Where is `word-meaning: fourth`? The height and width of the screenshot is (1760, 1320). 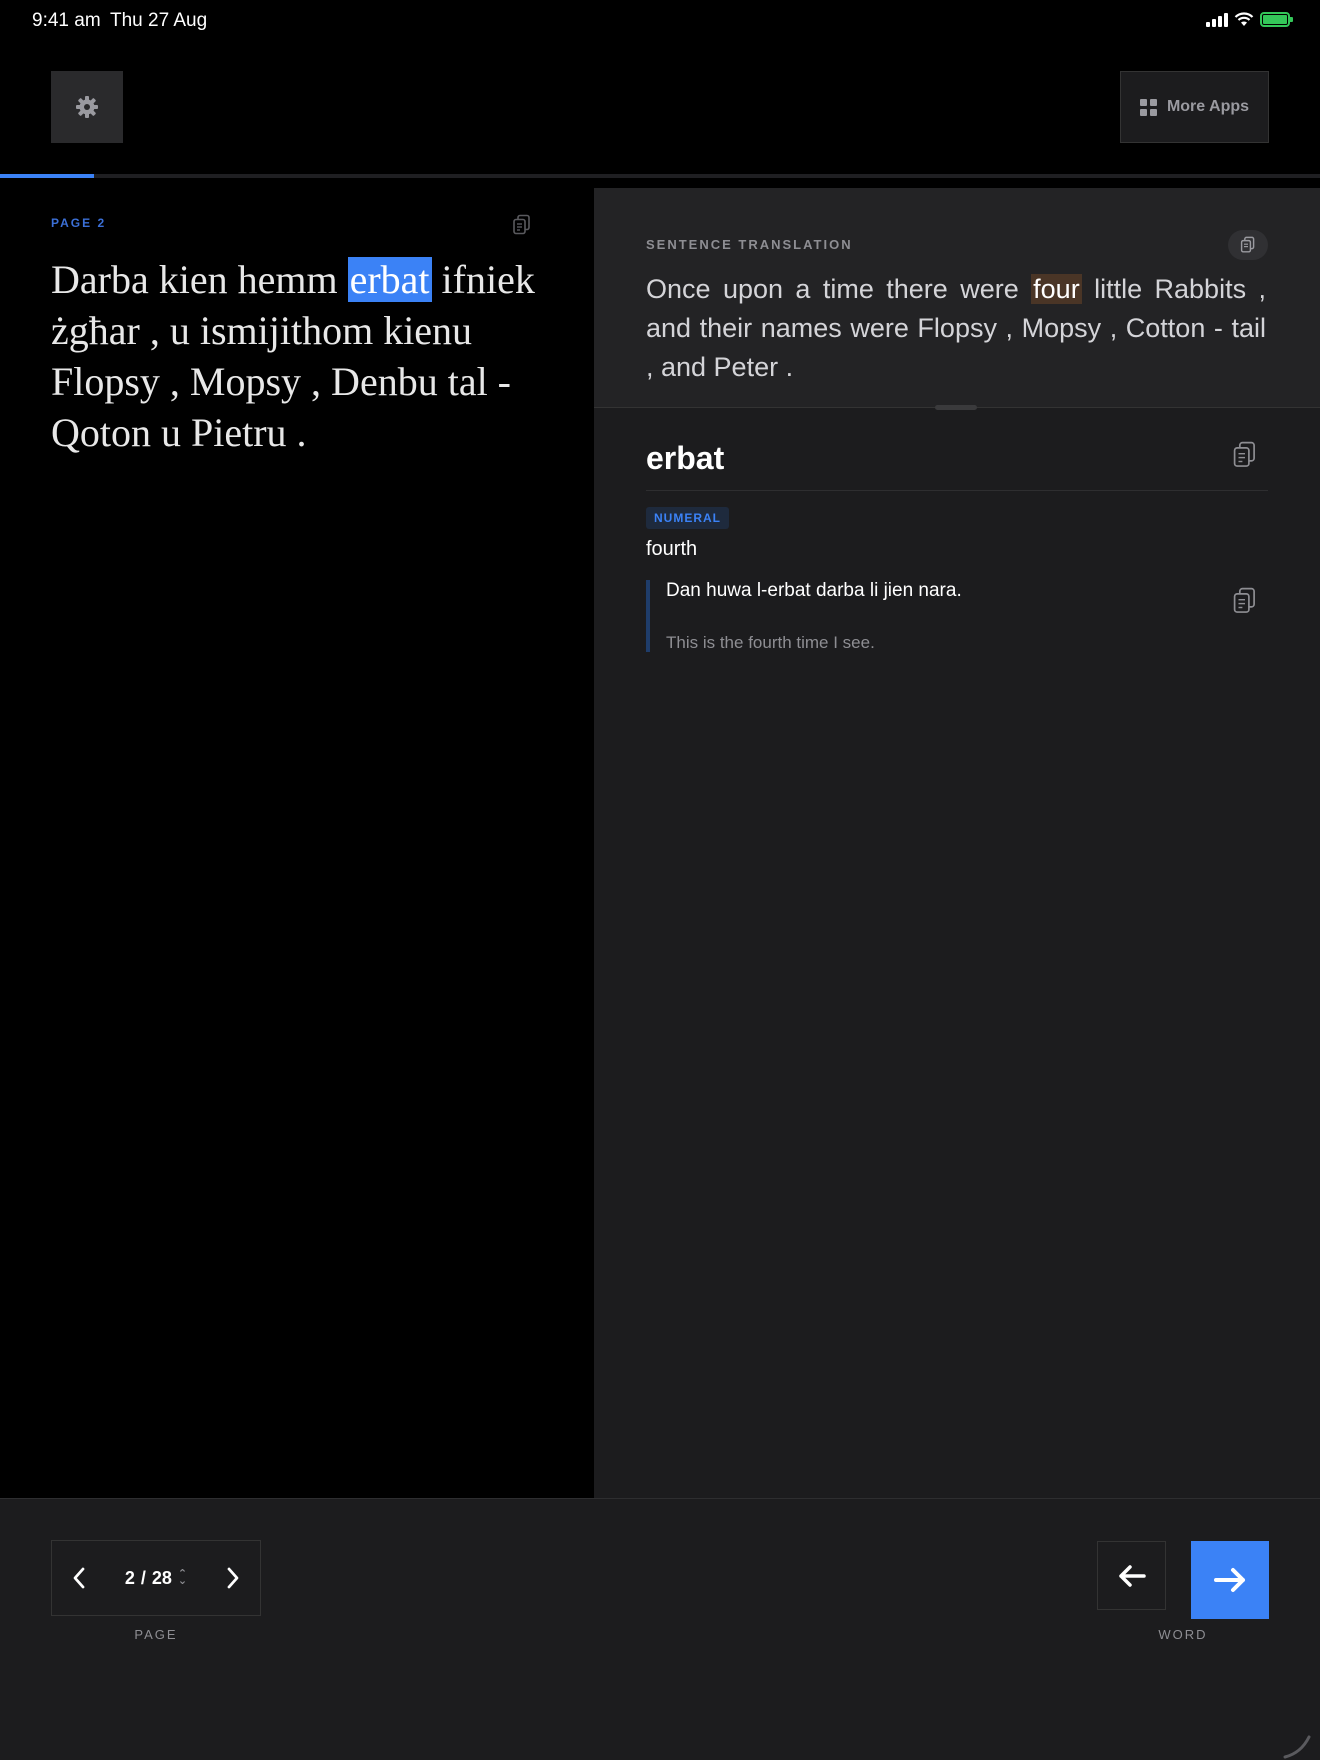
word-meaning: fourth is located at coordinates (672, 549).